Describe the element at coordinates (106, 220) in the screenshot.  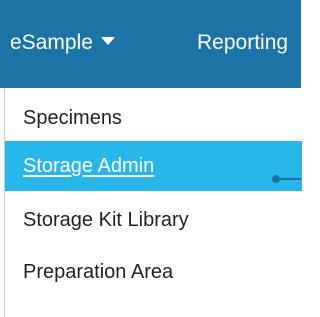
I see `menu-item-label: Storage Kit Library` at that location.